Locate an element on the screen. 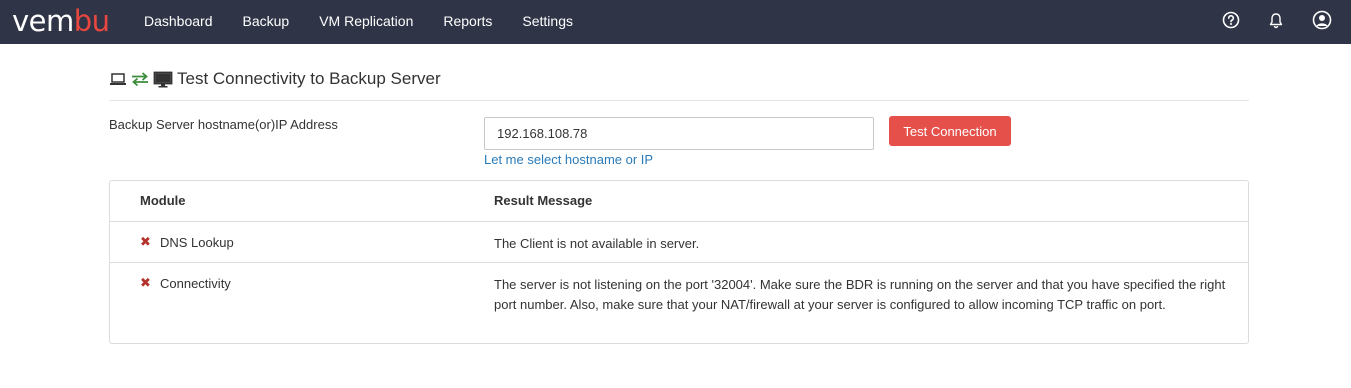  nav-vm-replication: VM Replication is located at coordinates (366, 22).